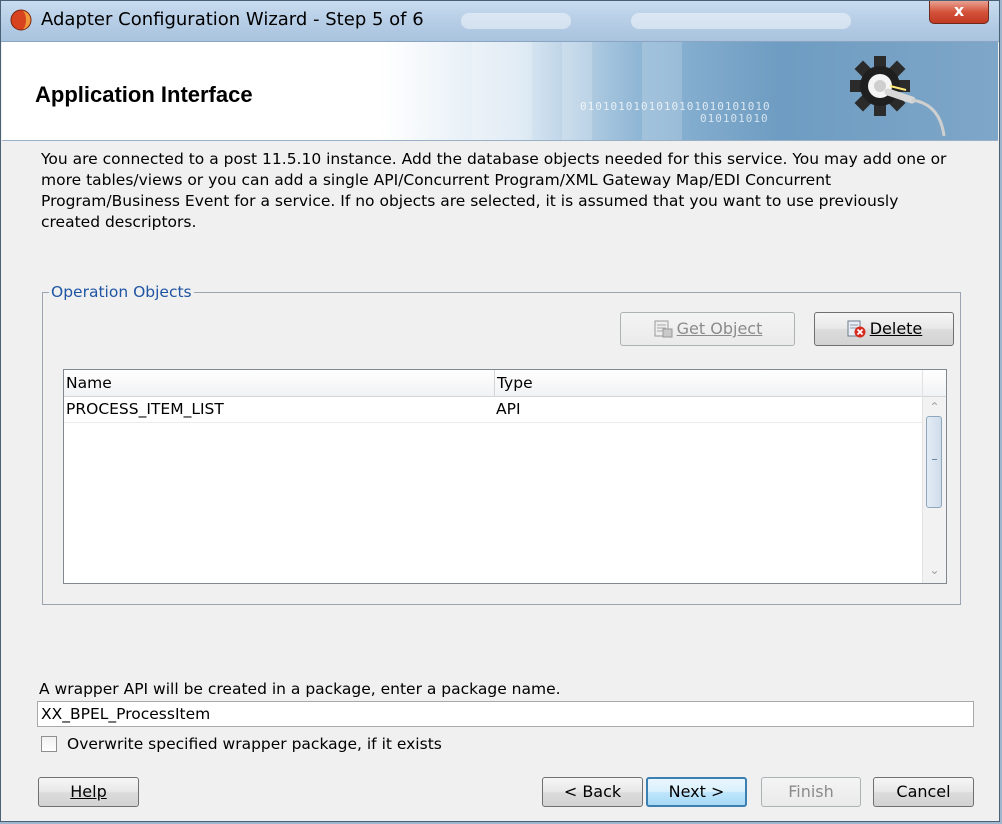  I want to click on oracle-jdeveloper-icon, so click(21, 20).